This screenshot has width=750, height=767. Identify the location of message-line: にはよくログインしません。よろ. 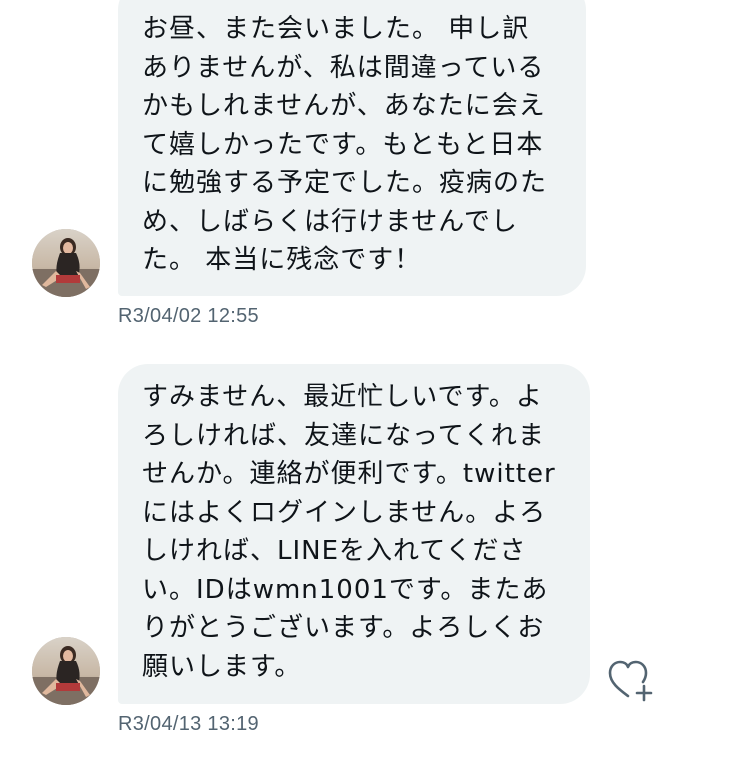
(344, 512).